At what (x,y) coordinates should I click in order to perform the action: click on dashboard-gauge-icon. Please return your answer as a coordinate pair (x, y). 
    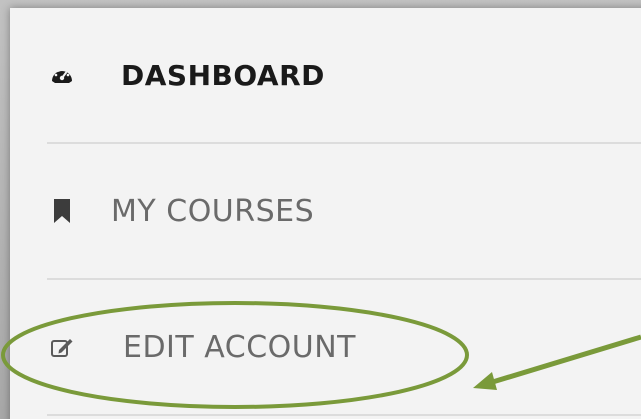
    Looking at the image, I should click on (62, 75).